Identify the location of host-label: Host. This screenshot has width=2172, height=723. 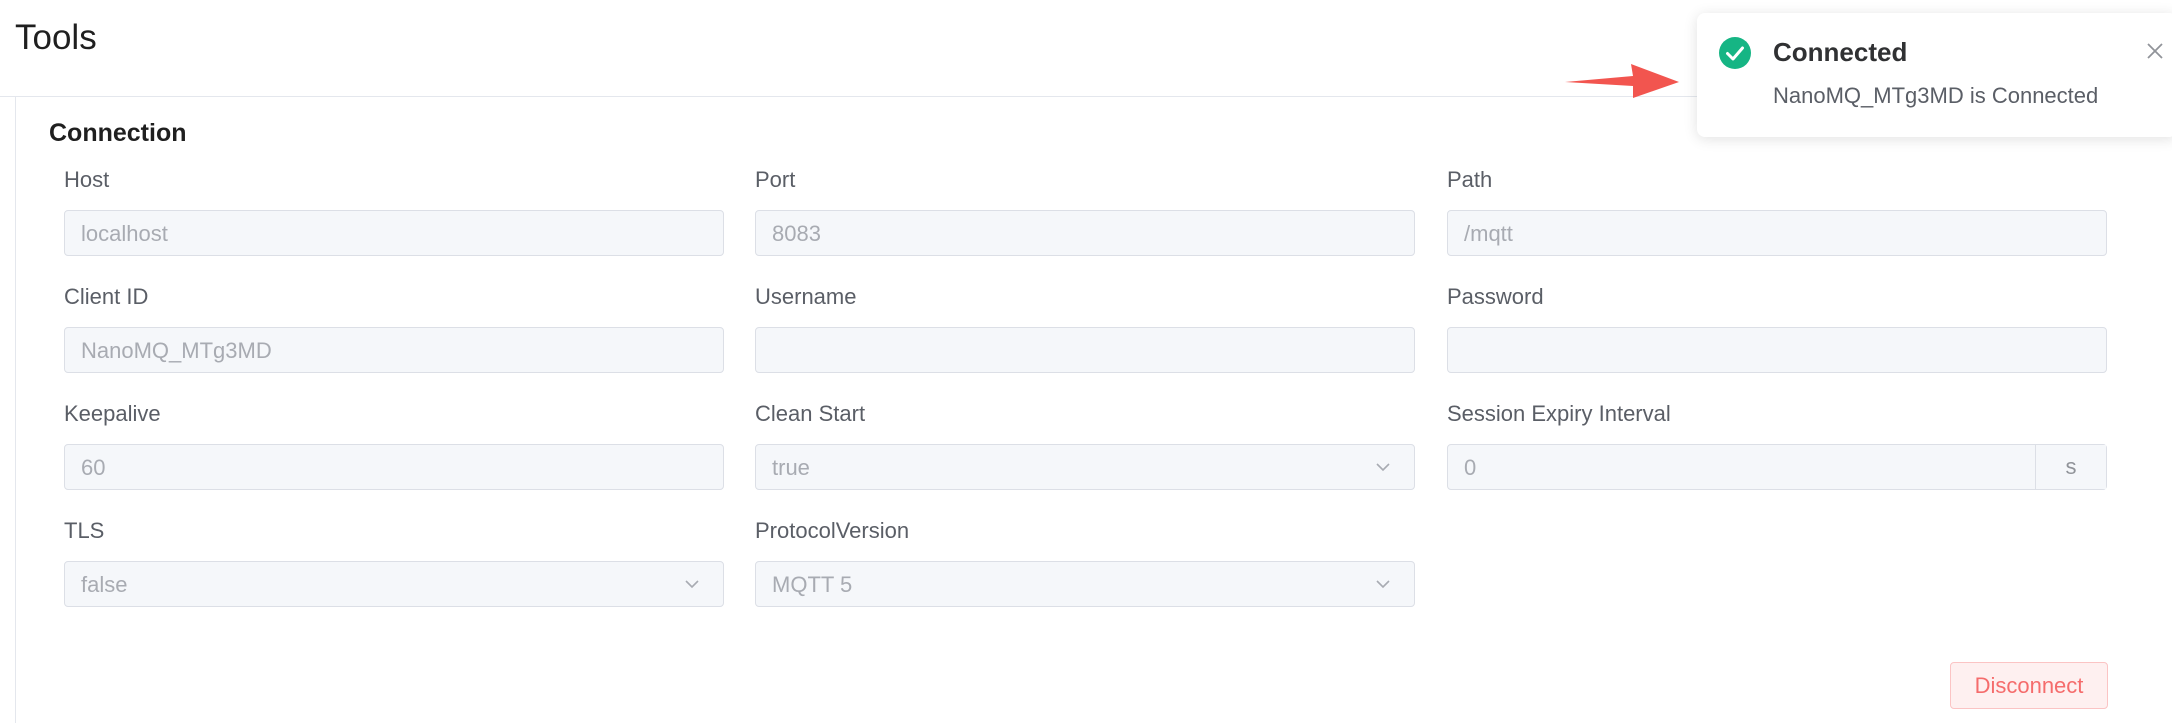
(87, 179).